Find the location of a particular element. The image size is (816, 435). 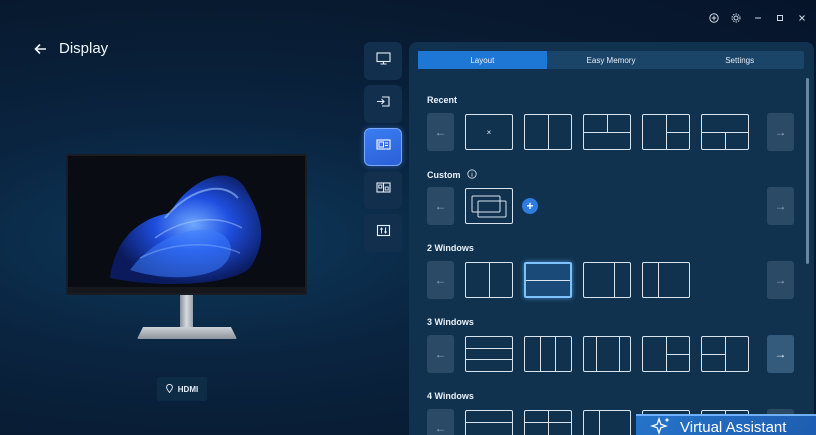

two-windows-row: ← is located at coordinates (558, 280).